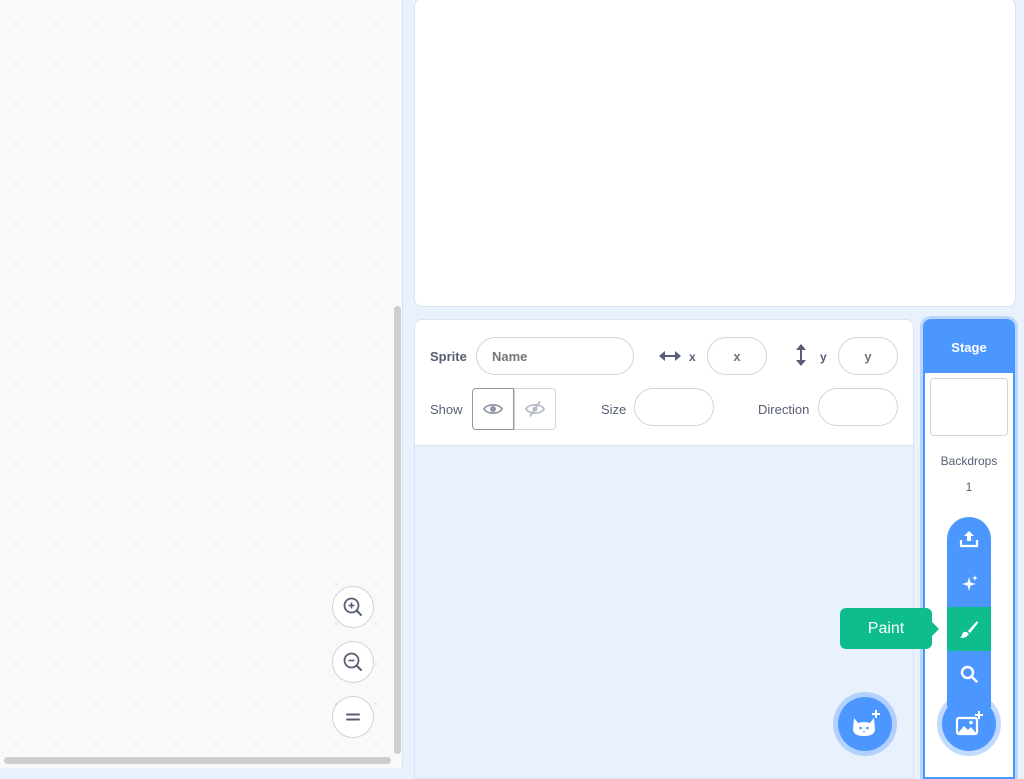  I want to click on direction-label: Direction, so click(784, 409).